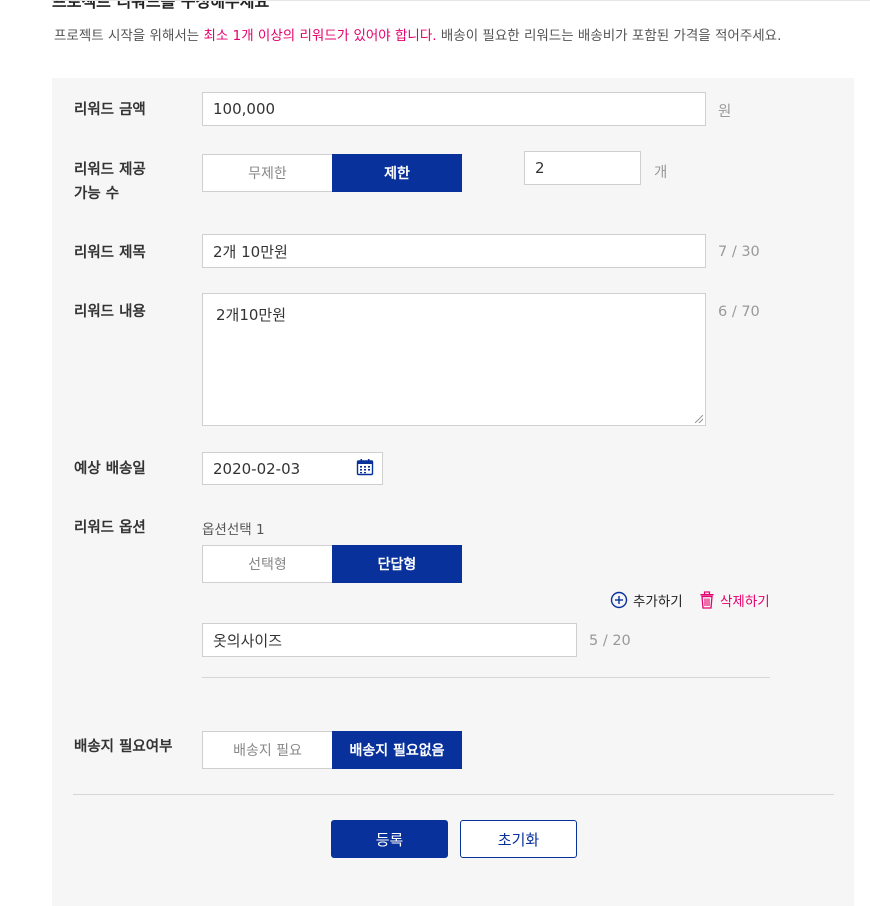  I want to click on form-divider, so click(453, 794).